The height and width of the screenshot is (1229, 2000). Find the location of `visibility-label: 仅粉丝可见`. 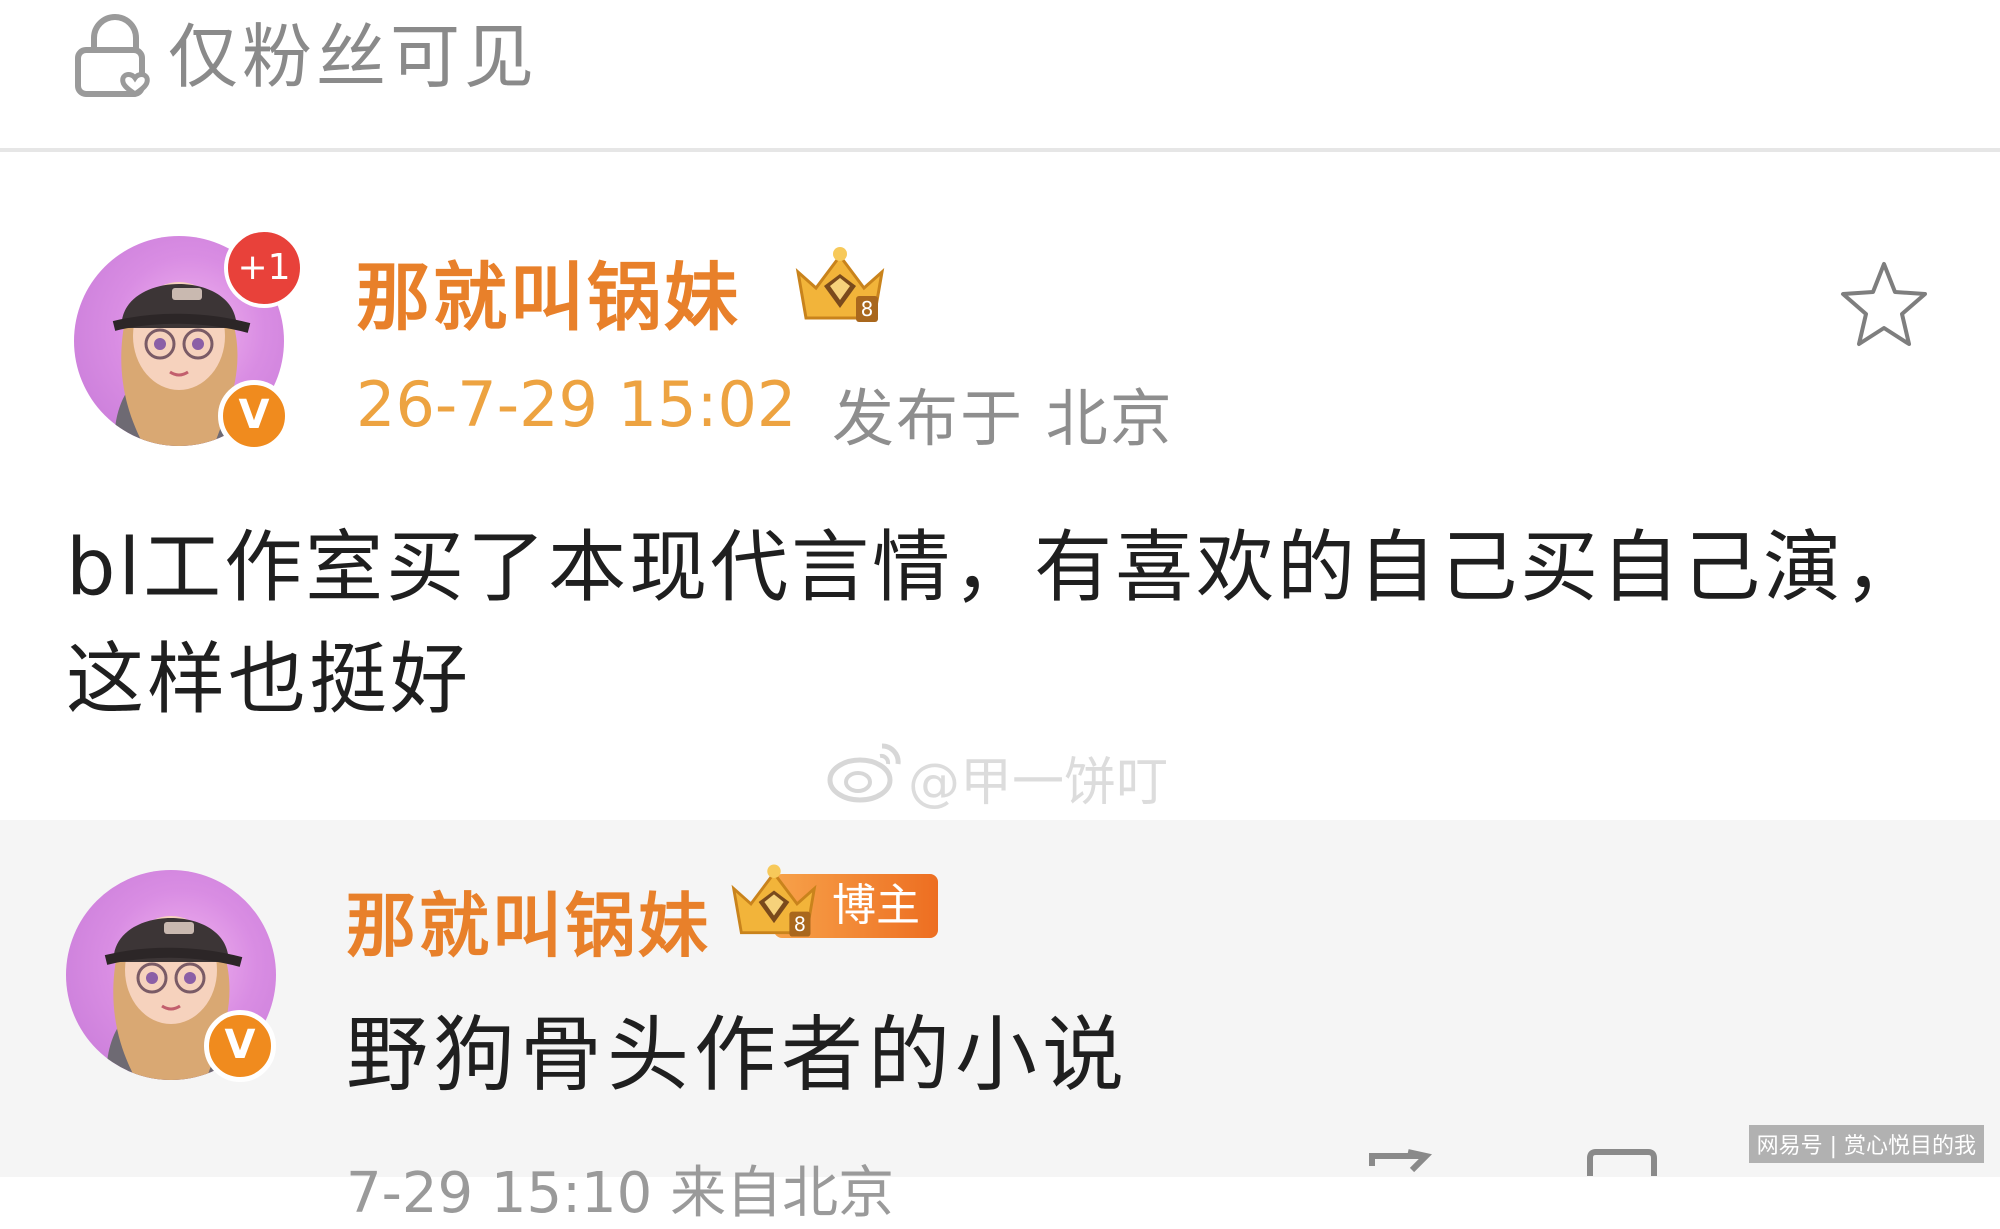

visibility-label: 仅粉丝可见 is located at coordinates (353, 57).